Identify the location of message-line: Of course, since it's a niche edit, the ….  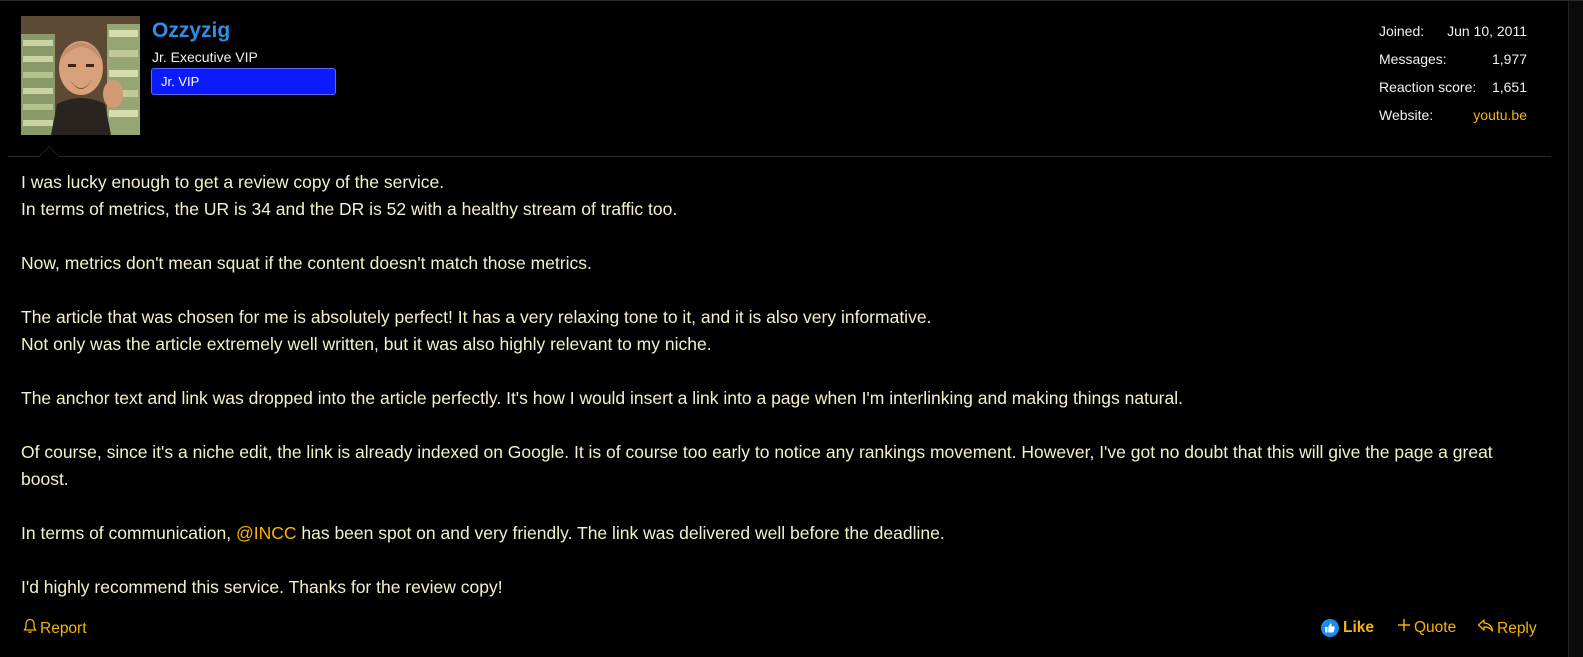
(757, 465).